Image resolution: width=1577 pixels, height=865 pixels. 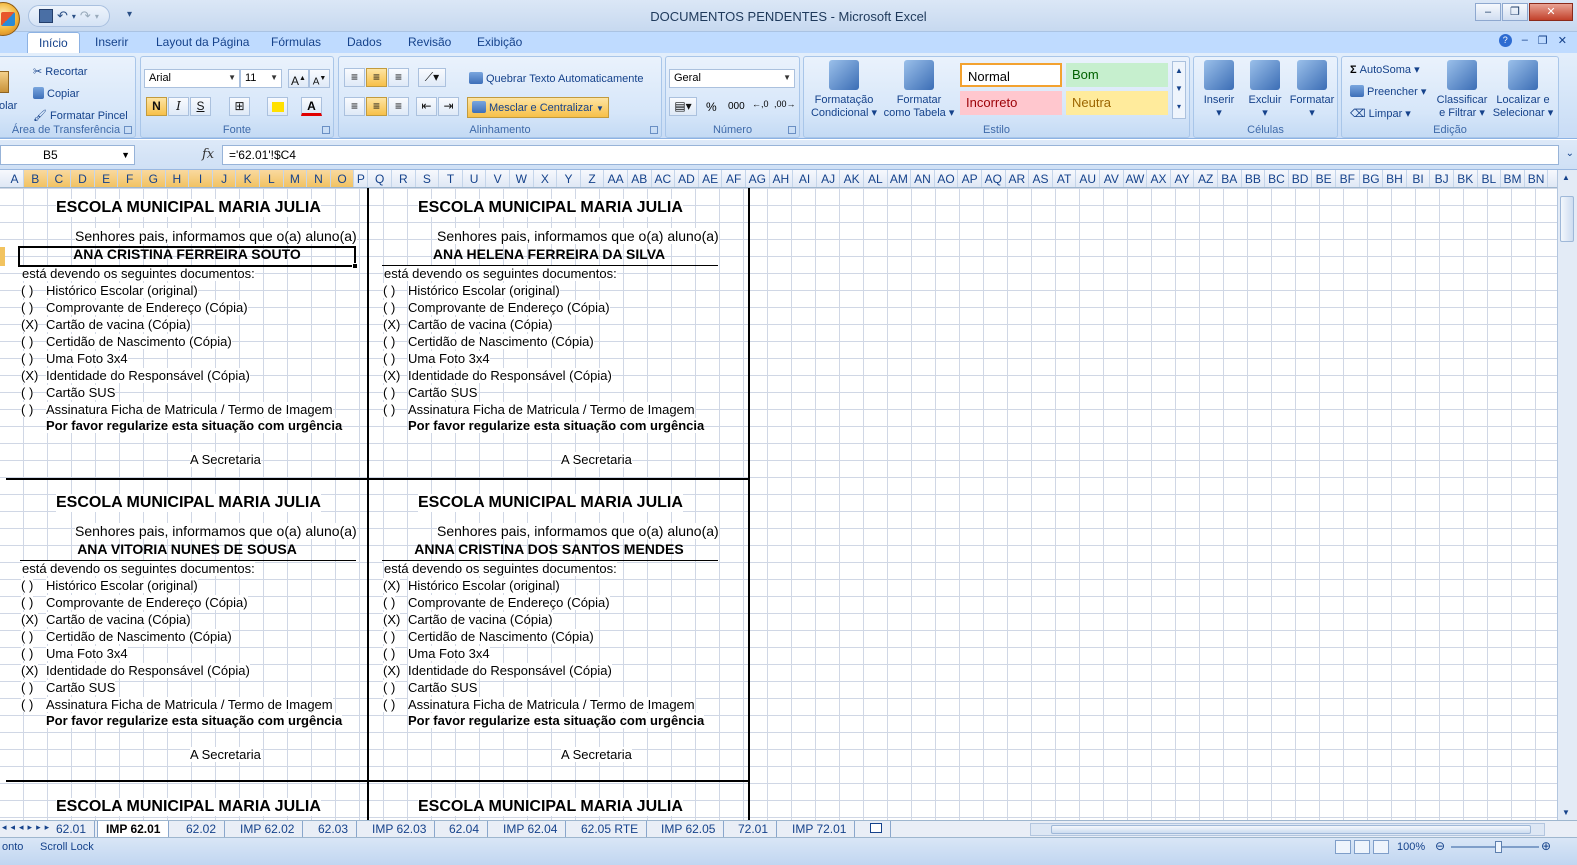 What do you see at coordinates (272, 178) in the screenshot?
I see `column-header-l: L` at bounding box center [272, 178].